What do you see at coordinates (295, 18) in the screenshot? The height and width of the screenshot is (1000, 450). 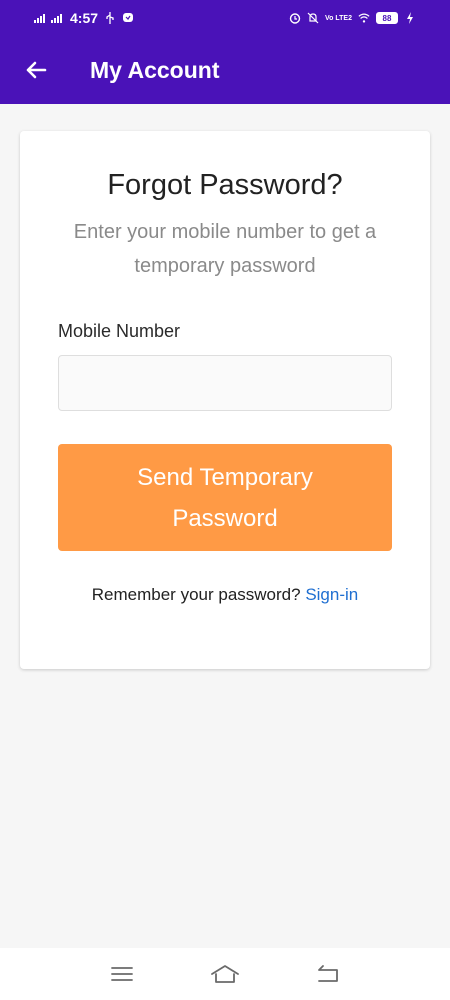 I see `alarm-icon` at bounding box center [295, 18].